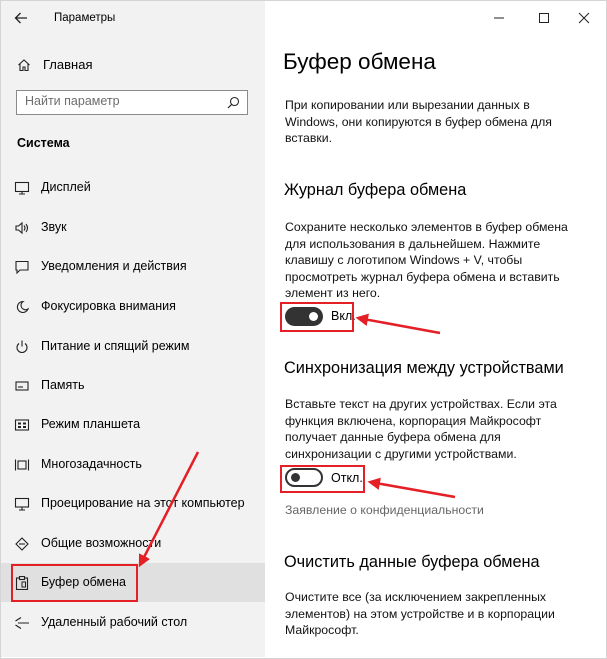 The height and width of the screenshot is (659, 607). What do you see at coordinates (133, 18) in the screenshot?
I see `title-bar: Параметры` at bounding box center [133, 18].